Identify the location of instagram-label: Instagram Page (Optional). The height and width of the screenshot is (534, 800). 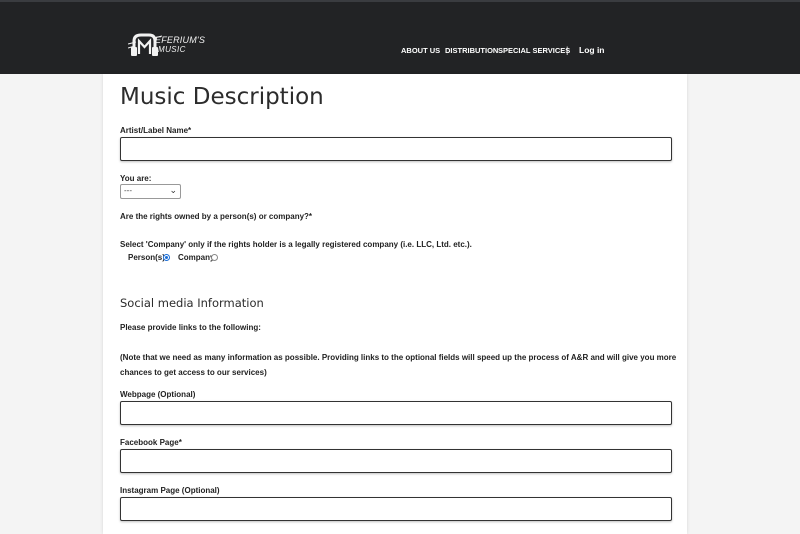
(170, 490).